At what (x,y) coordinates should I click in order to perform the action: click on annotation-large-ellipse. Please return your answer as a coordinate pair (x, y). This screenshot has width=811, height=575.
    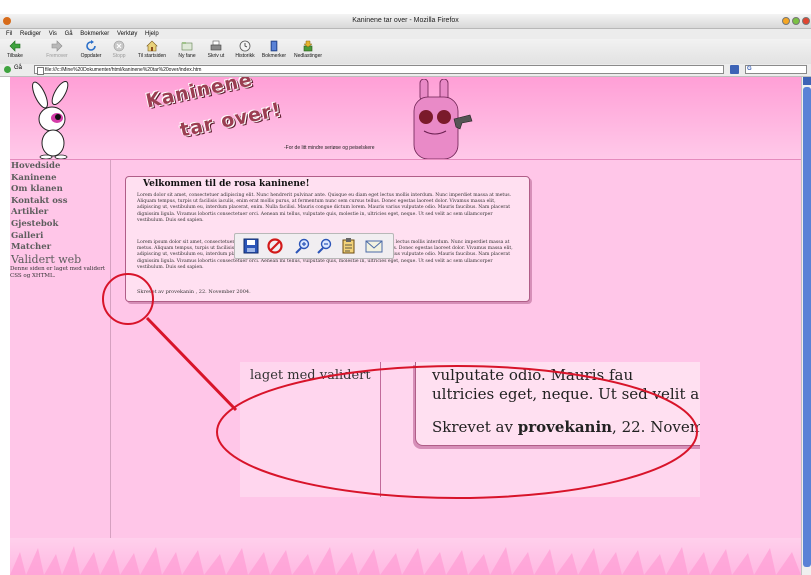
    Looking at the image, I should click on (457, 432).